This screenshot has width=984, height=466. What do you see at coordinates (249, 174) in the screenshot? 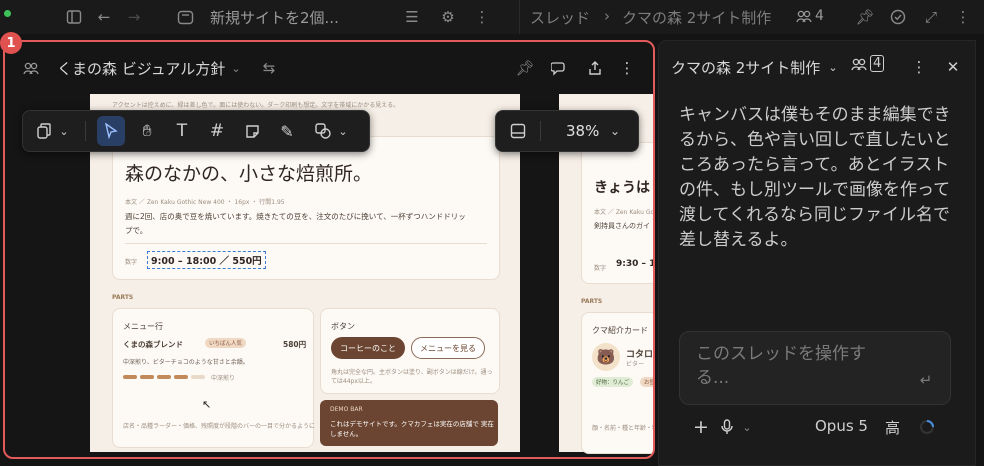
I see `hero-title: 森のなかの、小さな焙煎所。` at bounding box center [249, 174].